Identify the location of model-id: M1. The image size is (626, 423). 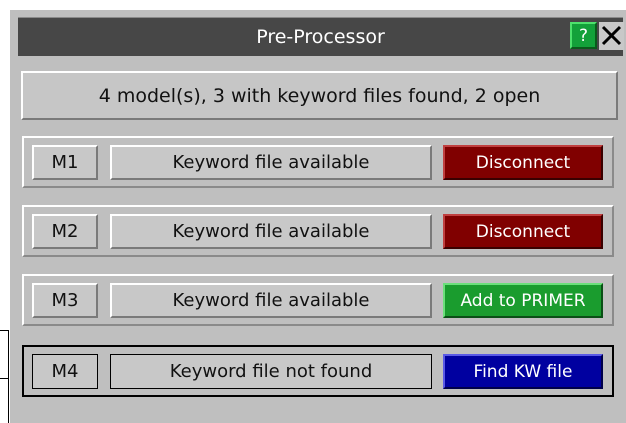
(65, 162).